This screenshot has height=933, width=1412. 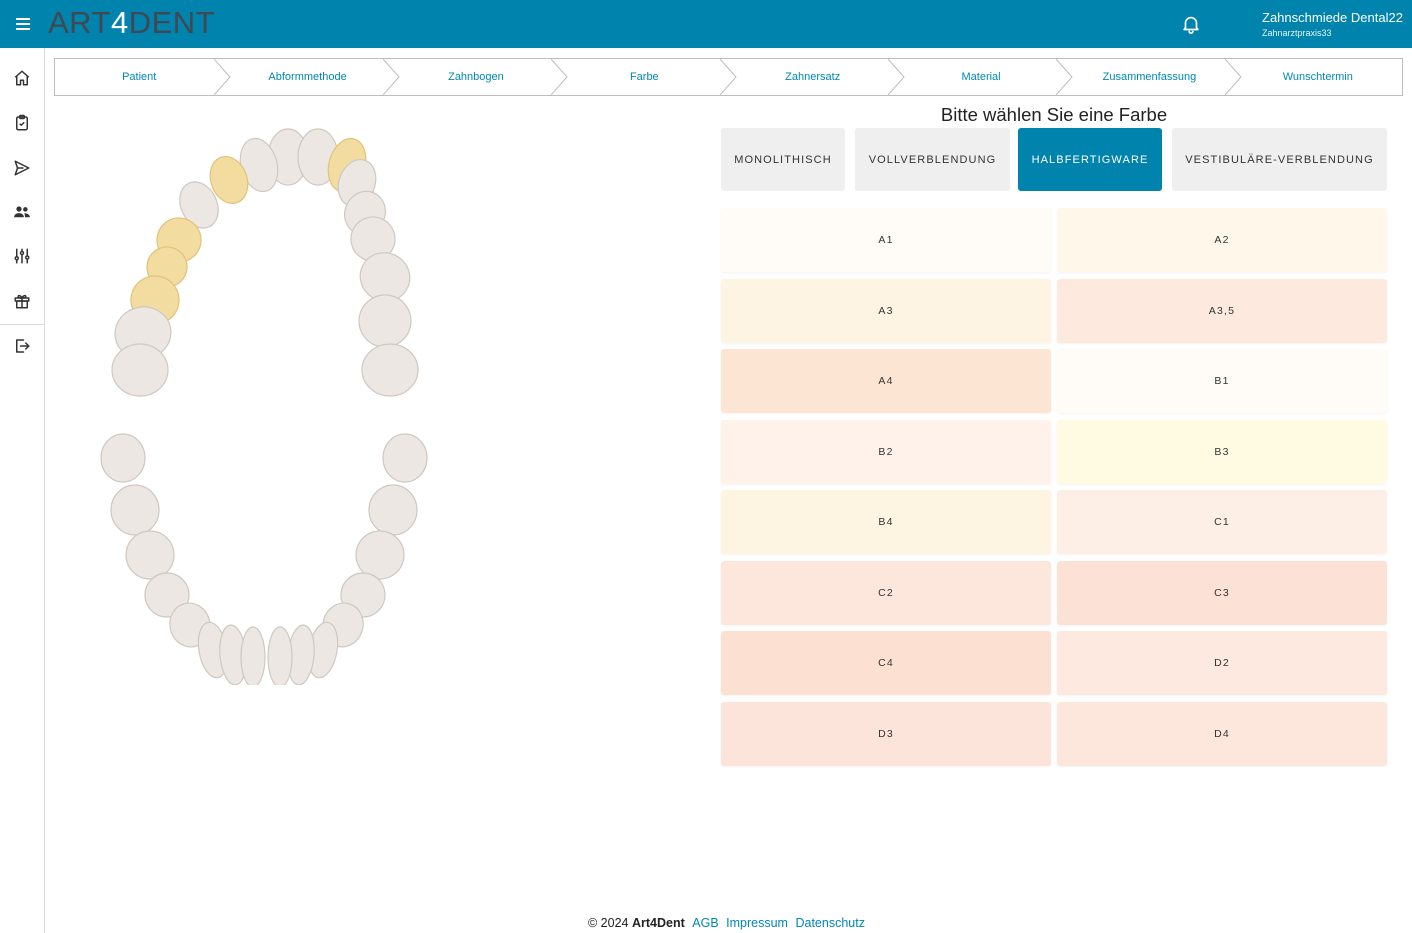 I want to click on step-patient: Patient, so click(x=143, y=77).